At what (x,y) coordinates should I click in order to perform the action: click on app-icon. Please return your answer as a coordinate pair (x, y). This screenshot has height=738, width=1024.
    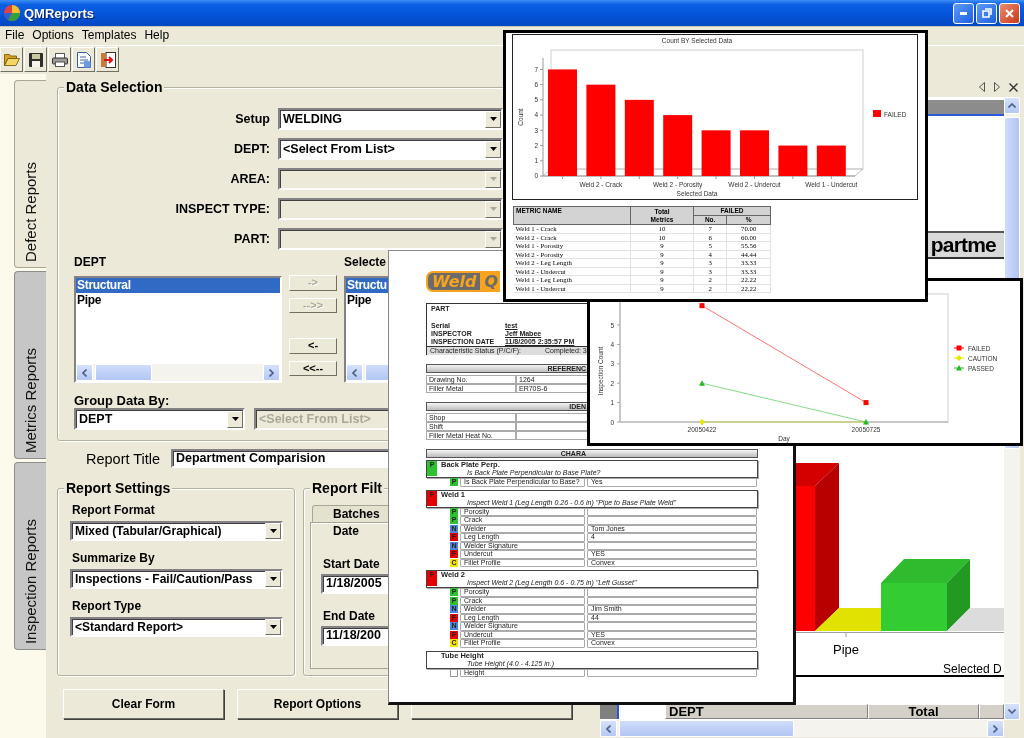
    Looking at the image, I should click on (12, 13).